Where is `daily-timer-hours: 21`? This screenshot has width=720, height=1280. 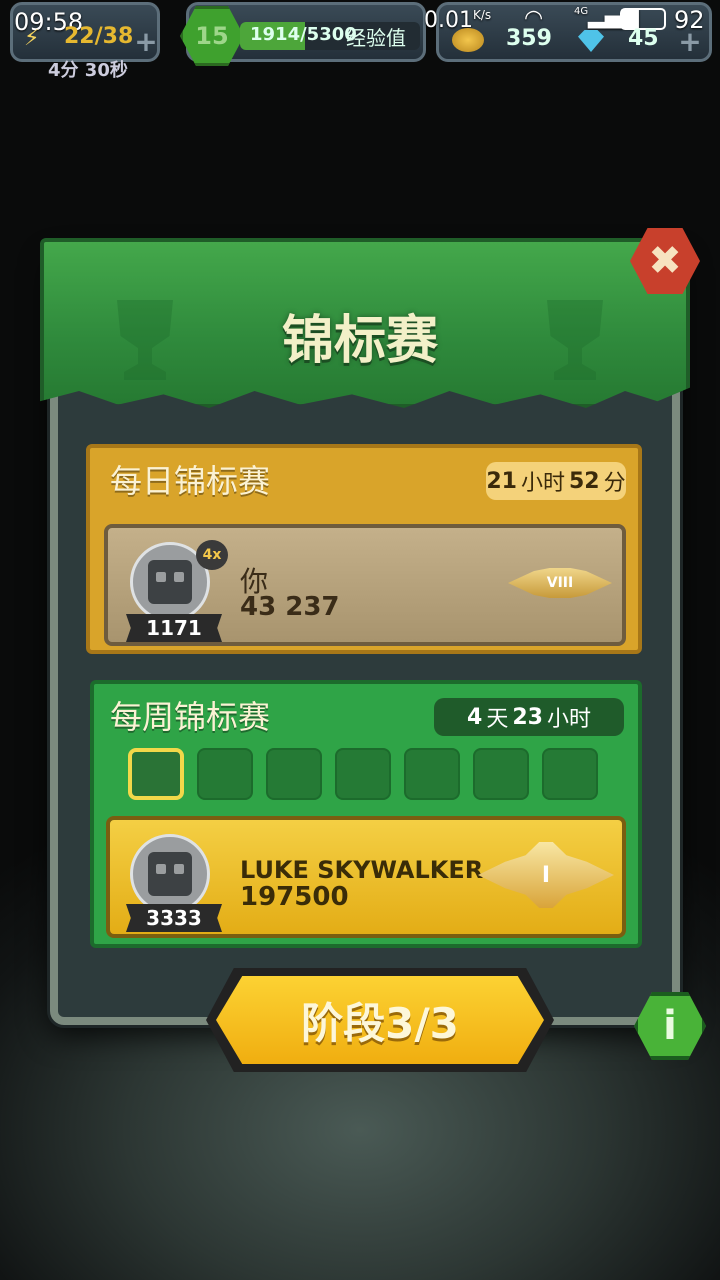 daily-timer-hours: 21 is located at coordinates (501, 481).